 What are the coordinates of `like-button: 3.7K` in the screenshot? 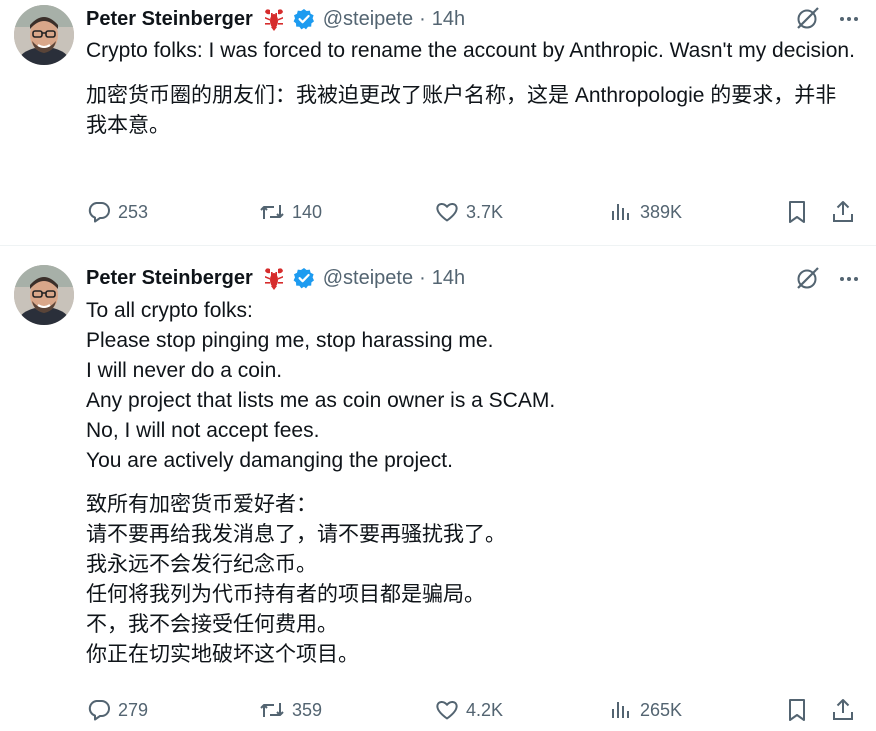 It's located at (468, 212).